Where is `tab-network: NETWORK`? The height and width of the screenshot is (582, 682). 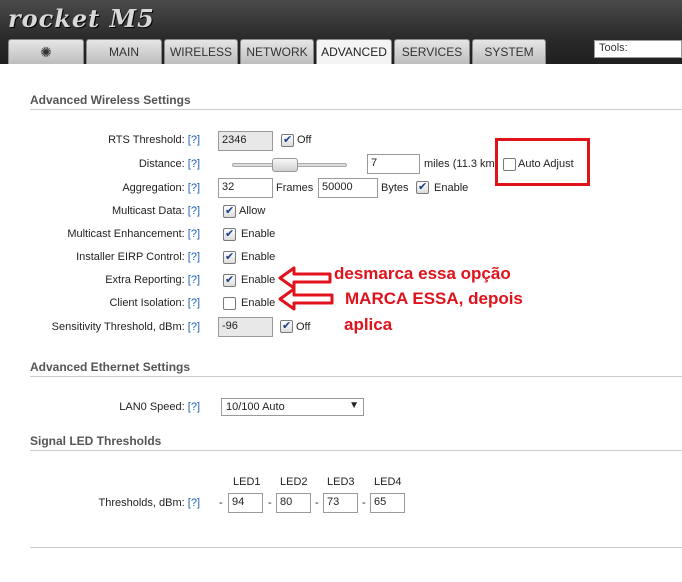 tab-network: NETWORK is located at coordinates (277, 51).